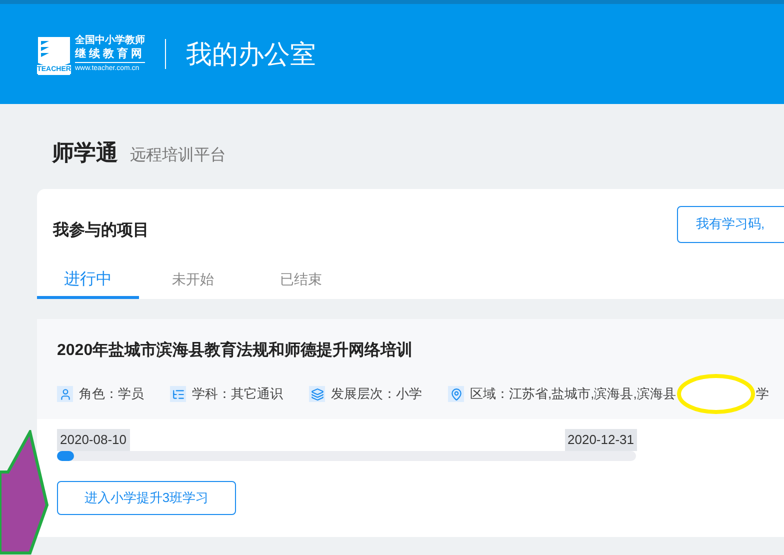 The height and width of the screenshot is (555, 784). Describe the element at coordinates (251, 54) in the screenshot. I see `page-header-title: 我的办公室` at that location.